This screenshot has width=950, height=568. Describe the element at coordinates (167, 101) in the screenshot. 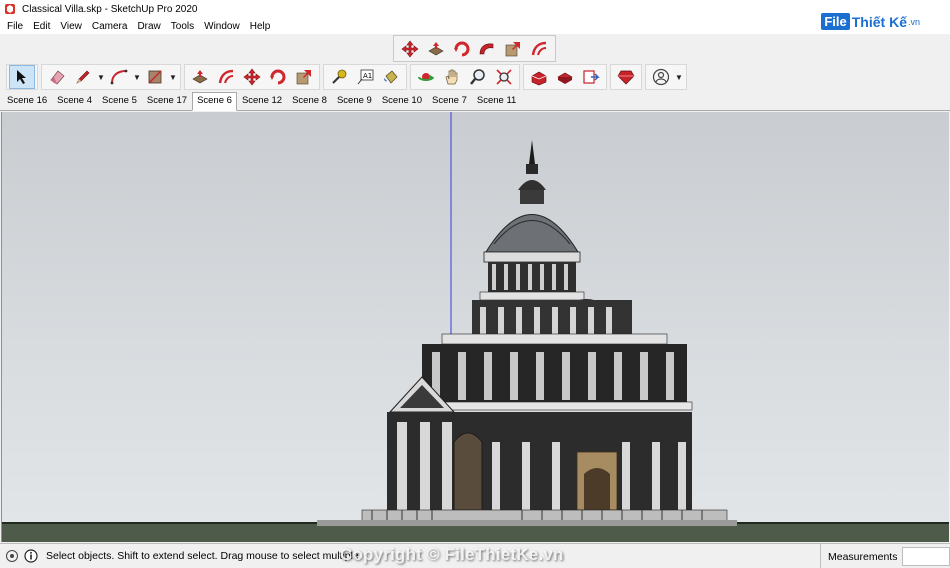

I see `tab-scene: Scene 17` at that location.